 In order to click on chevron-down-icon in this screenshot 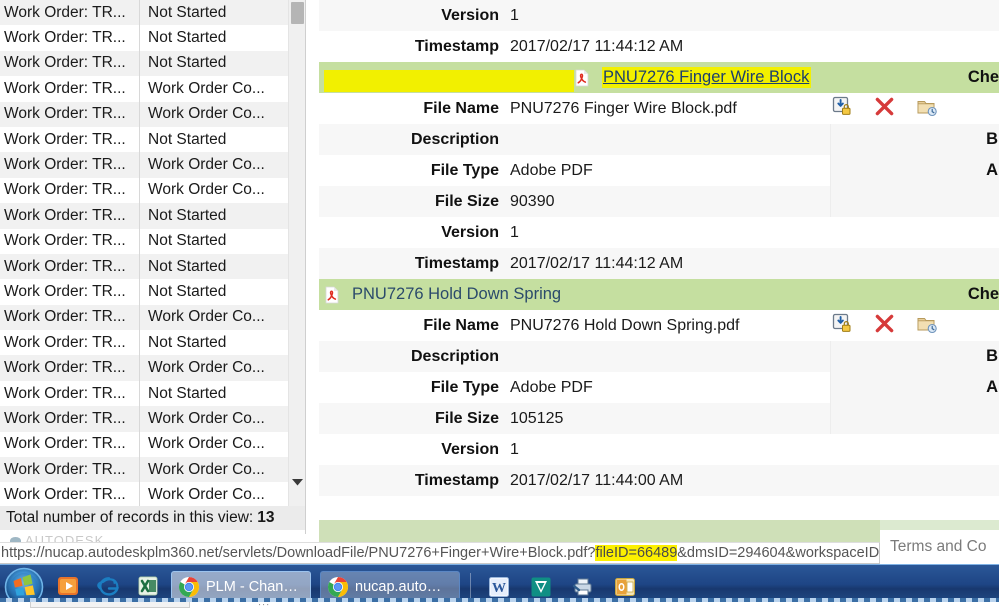, I will do `click(297, 482)`.